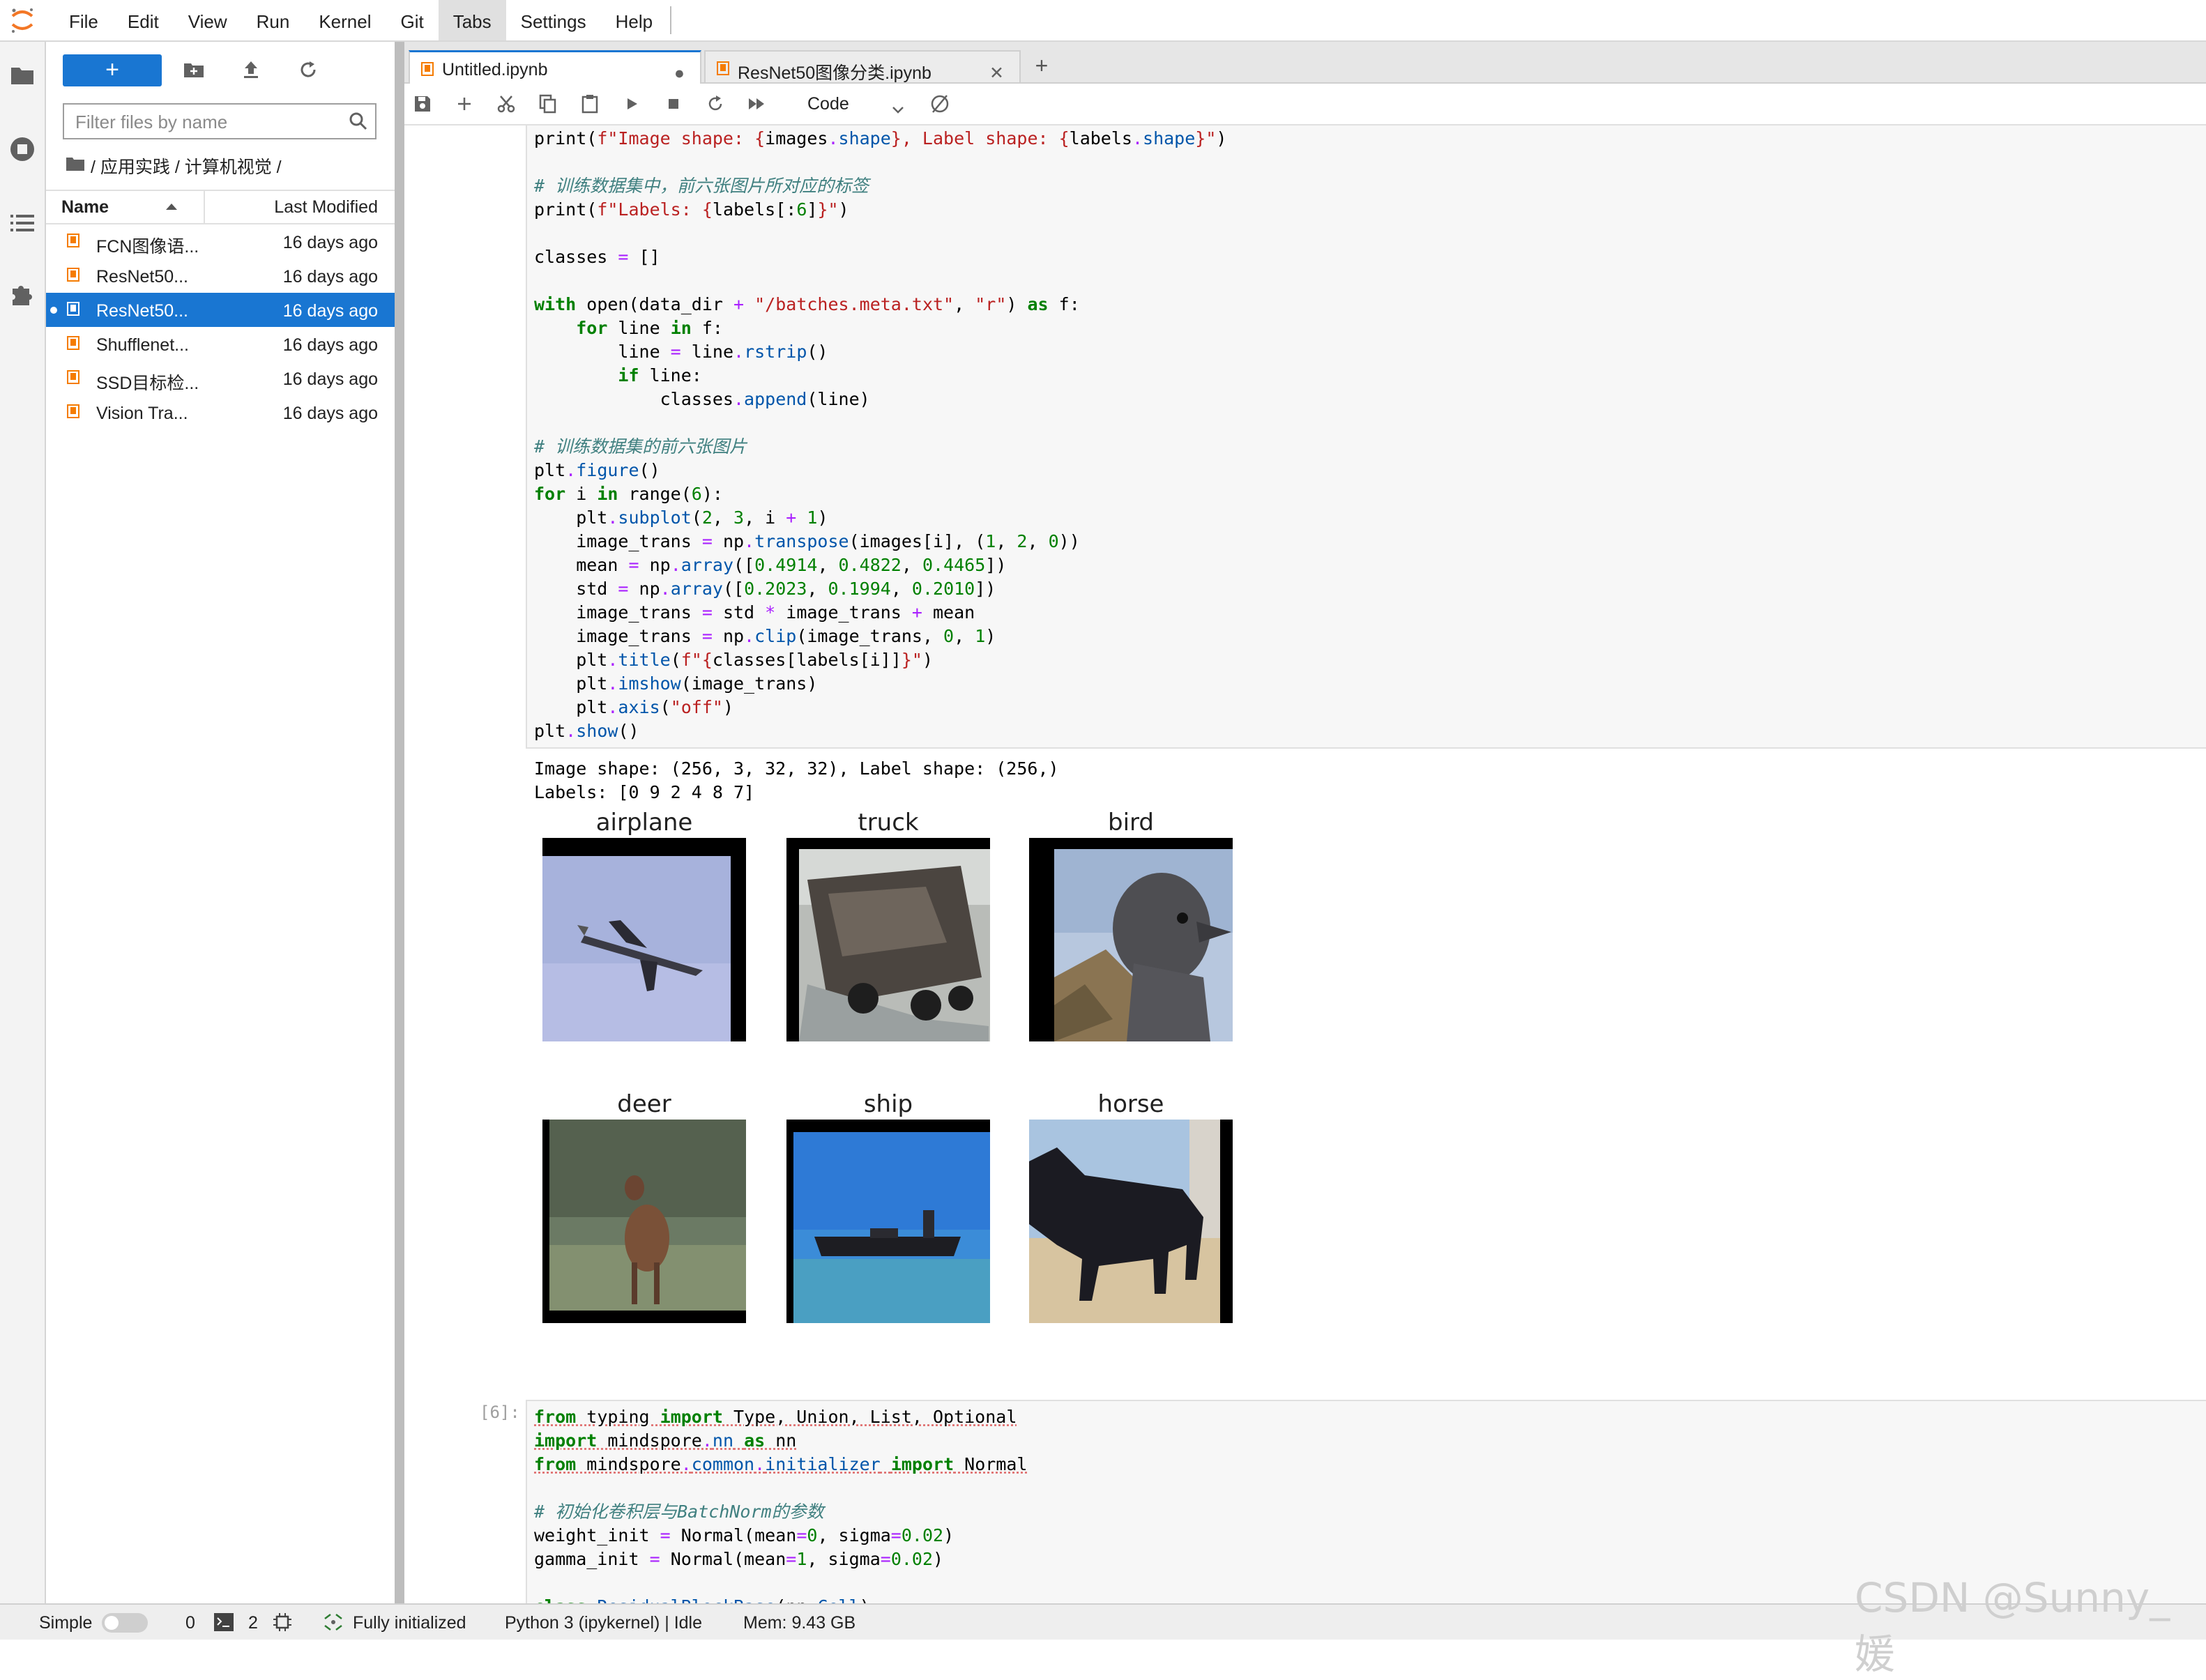  I want to click on menu-kernel: Kernel, so click(345, 20).